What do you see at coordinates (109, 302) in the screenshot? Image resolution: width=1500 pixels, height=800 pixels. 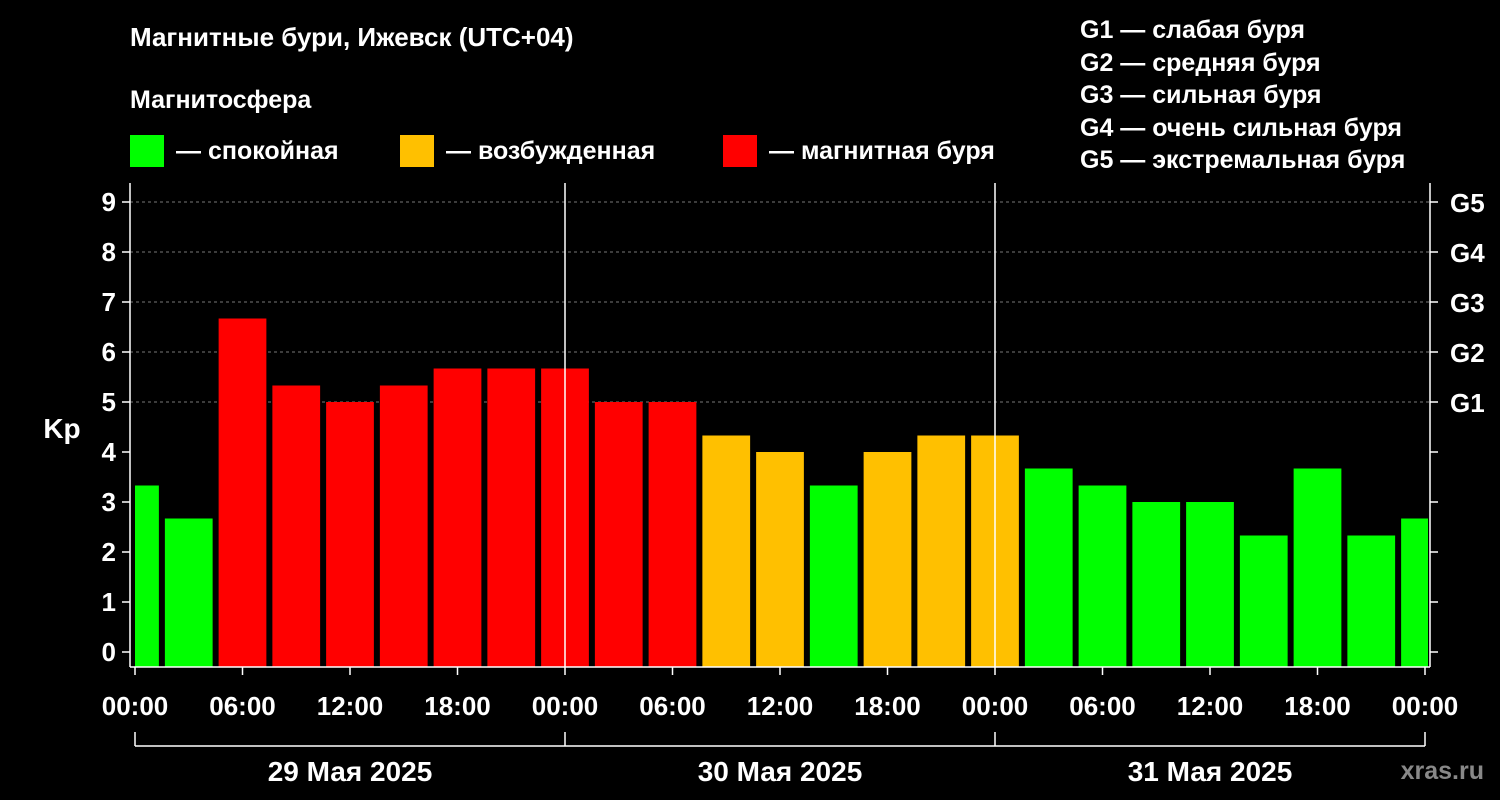 I see `y-tick-label-7: 7` at bounding box center [109, 302].